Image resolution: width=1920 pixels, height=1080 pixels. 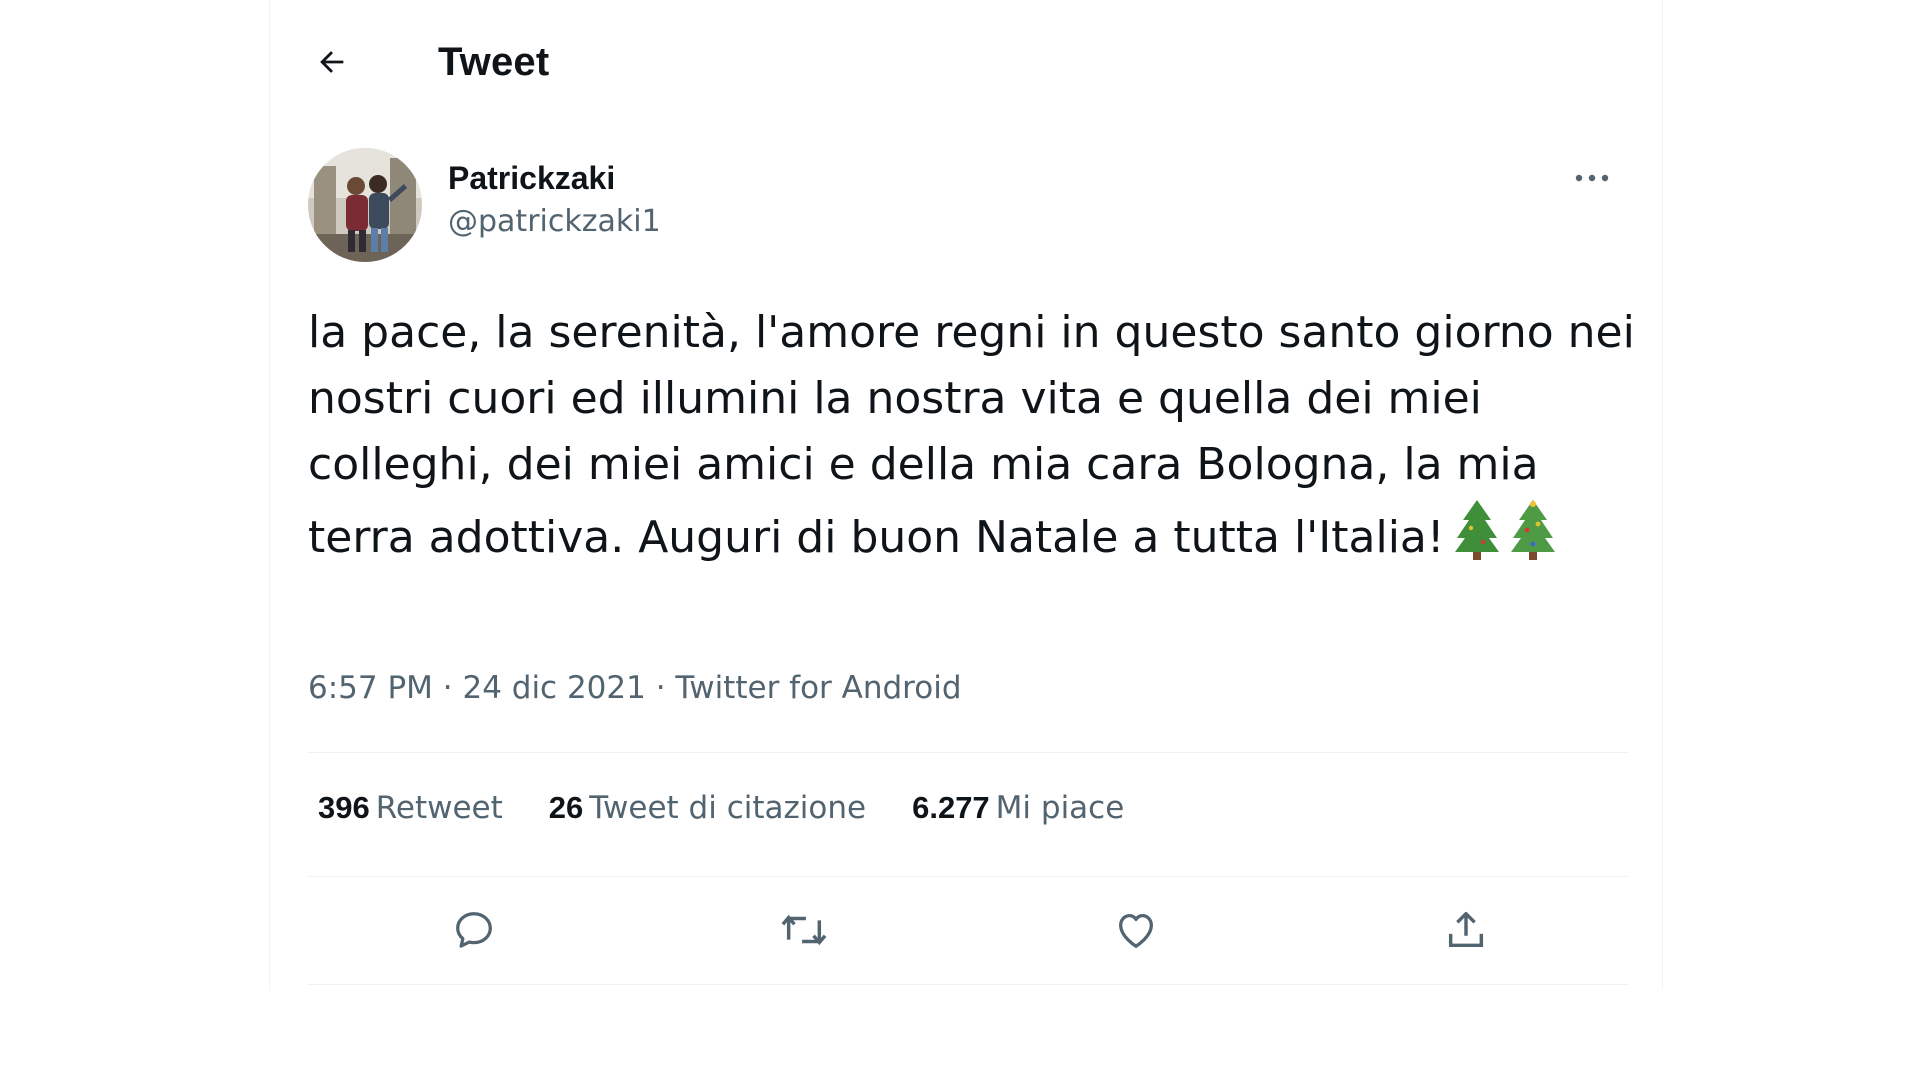 I want to click on quotes-count: 26, so click(x=566, y=807).